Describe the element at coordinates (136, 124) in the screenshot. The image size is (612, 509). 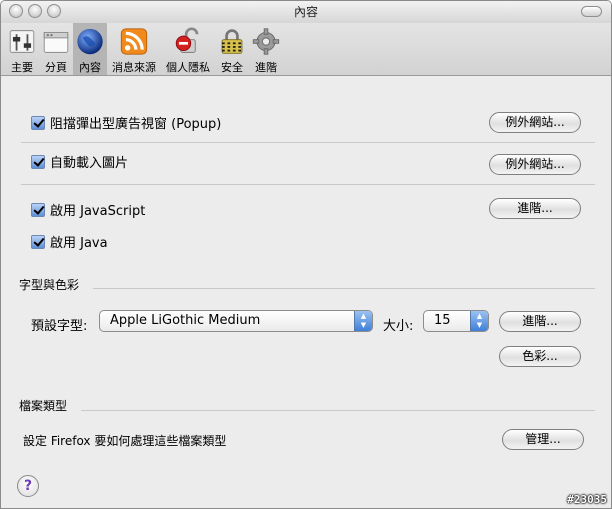
I see `block-popups-label: 阻擋彈出型廣告視窗 (Popup)` at that location.